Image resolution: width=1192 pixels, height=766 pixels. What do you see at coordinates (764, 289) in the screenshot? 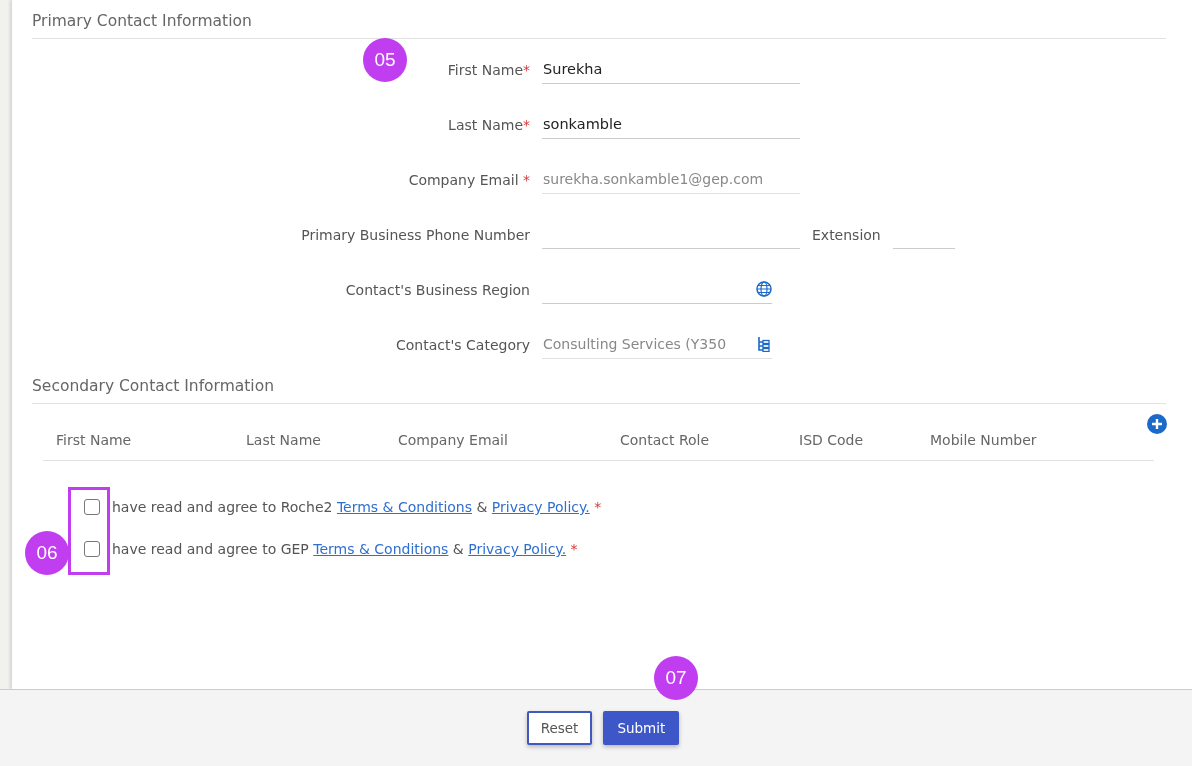
I see `globe-icon` at bounding box center [764, 289].